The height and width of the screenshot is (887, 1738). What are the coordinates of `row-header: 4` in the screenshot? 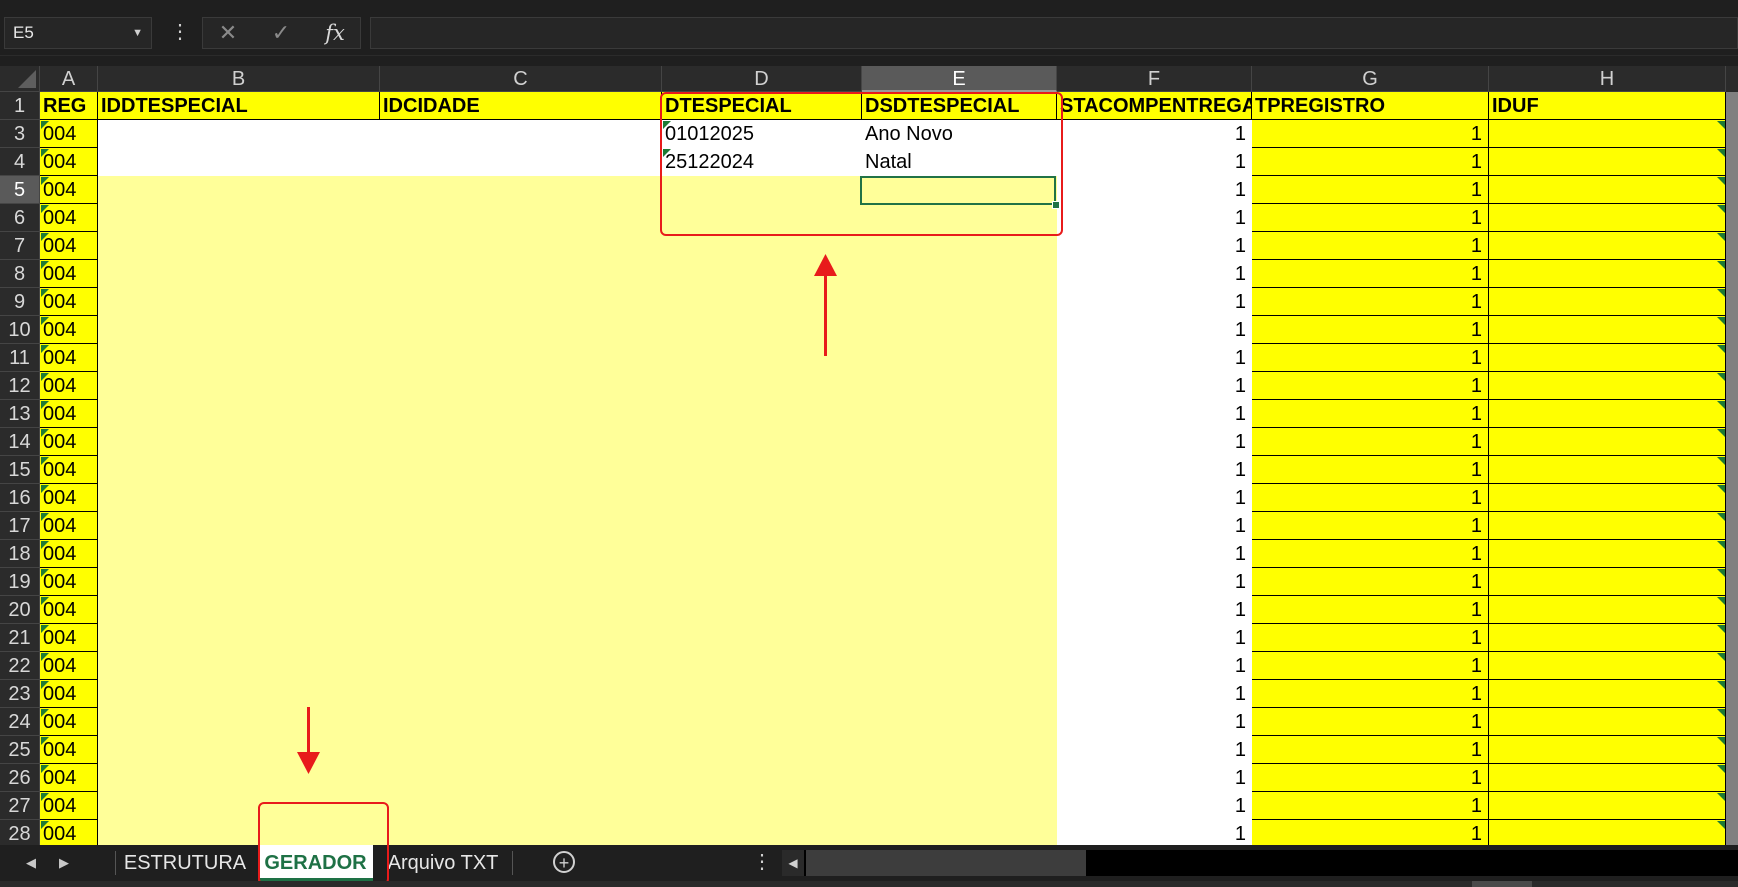 It's located at (20, 162).